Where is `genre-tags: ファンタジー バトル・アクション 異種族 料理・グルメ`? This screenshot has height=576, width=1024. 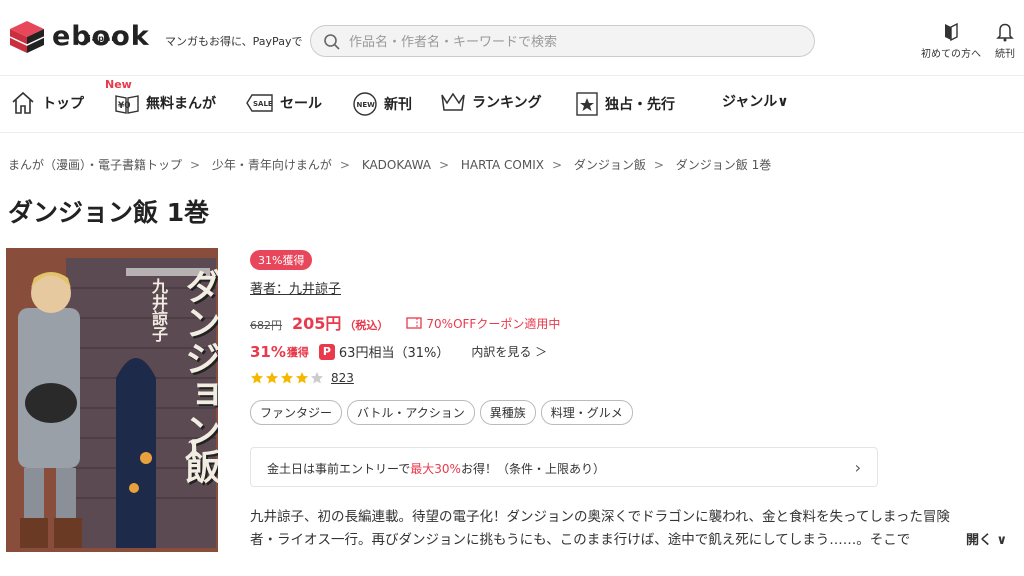
genre-tags: ファンタジー バトル・アクション 異種族 料理・グルメ is located at coordinates (444, 412).